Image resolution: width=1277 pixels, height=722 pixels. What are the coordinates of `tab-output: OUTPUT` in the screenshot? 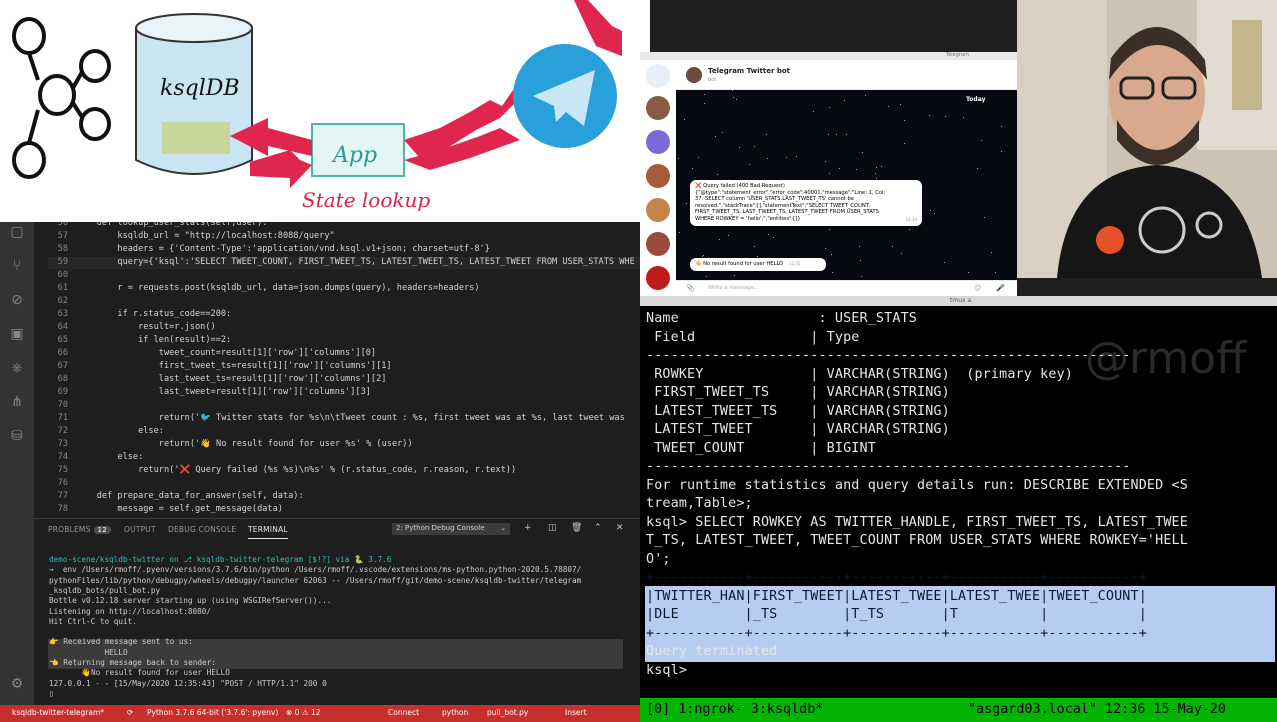 It's located at (140, 529).